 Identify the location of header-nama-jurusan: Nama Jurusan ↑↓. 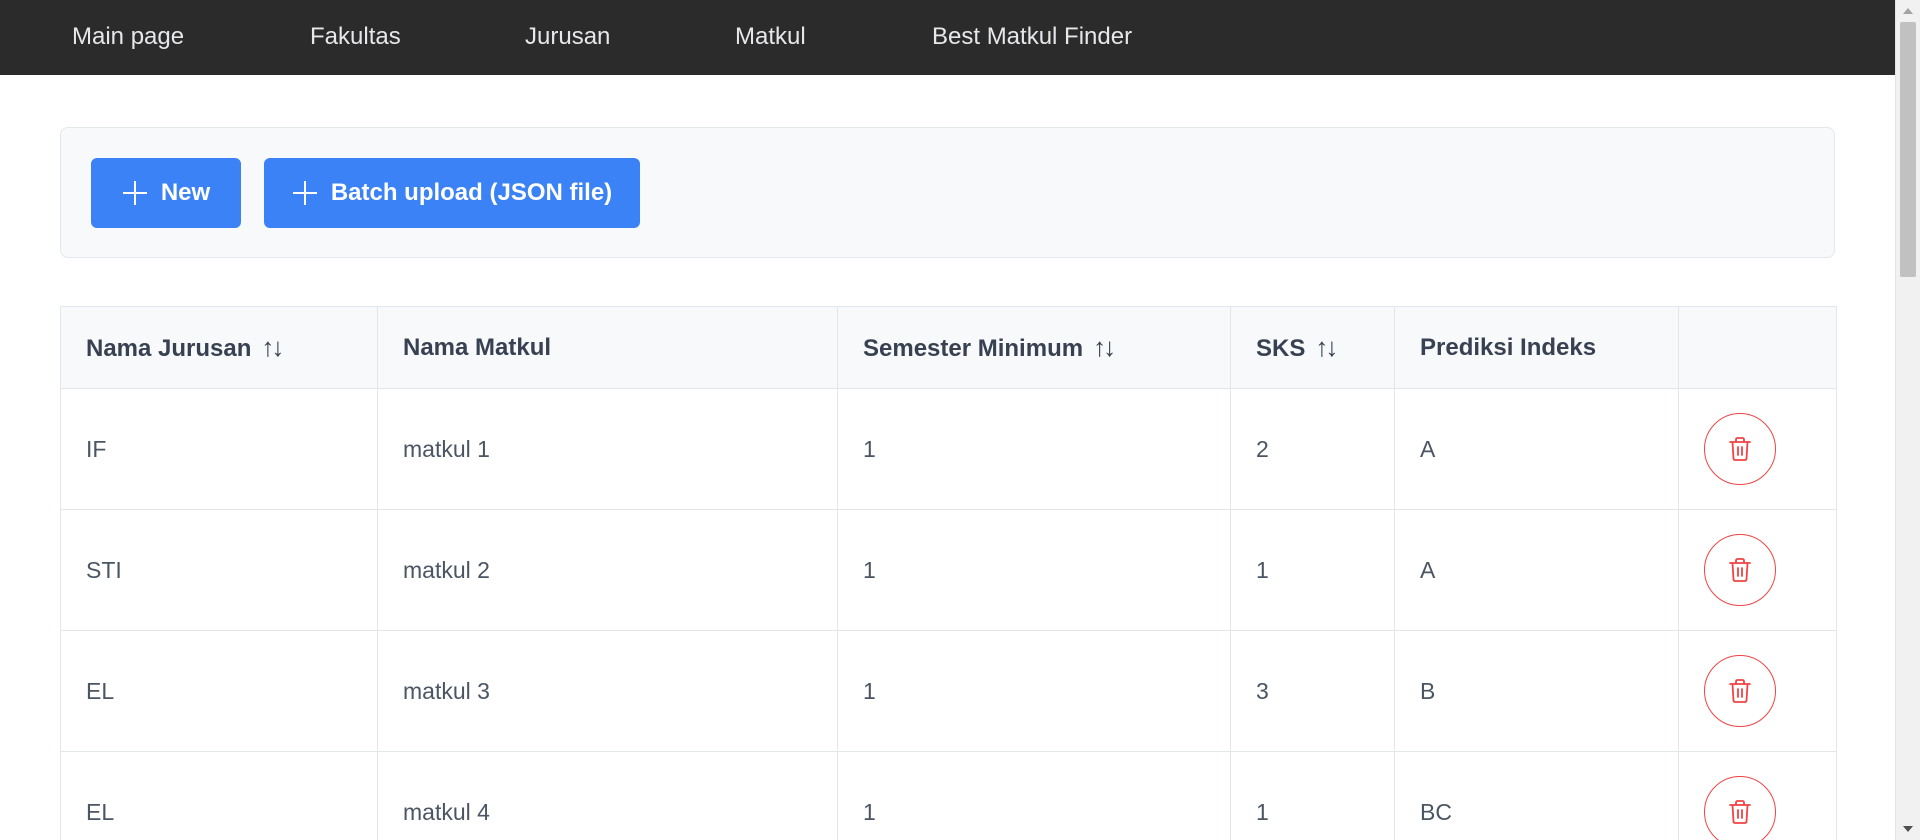
(219, 347).